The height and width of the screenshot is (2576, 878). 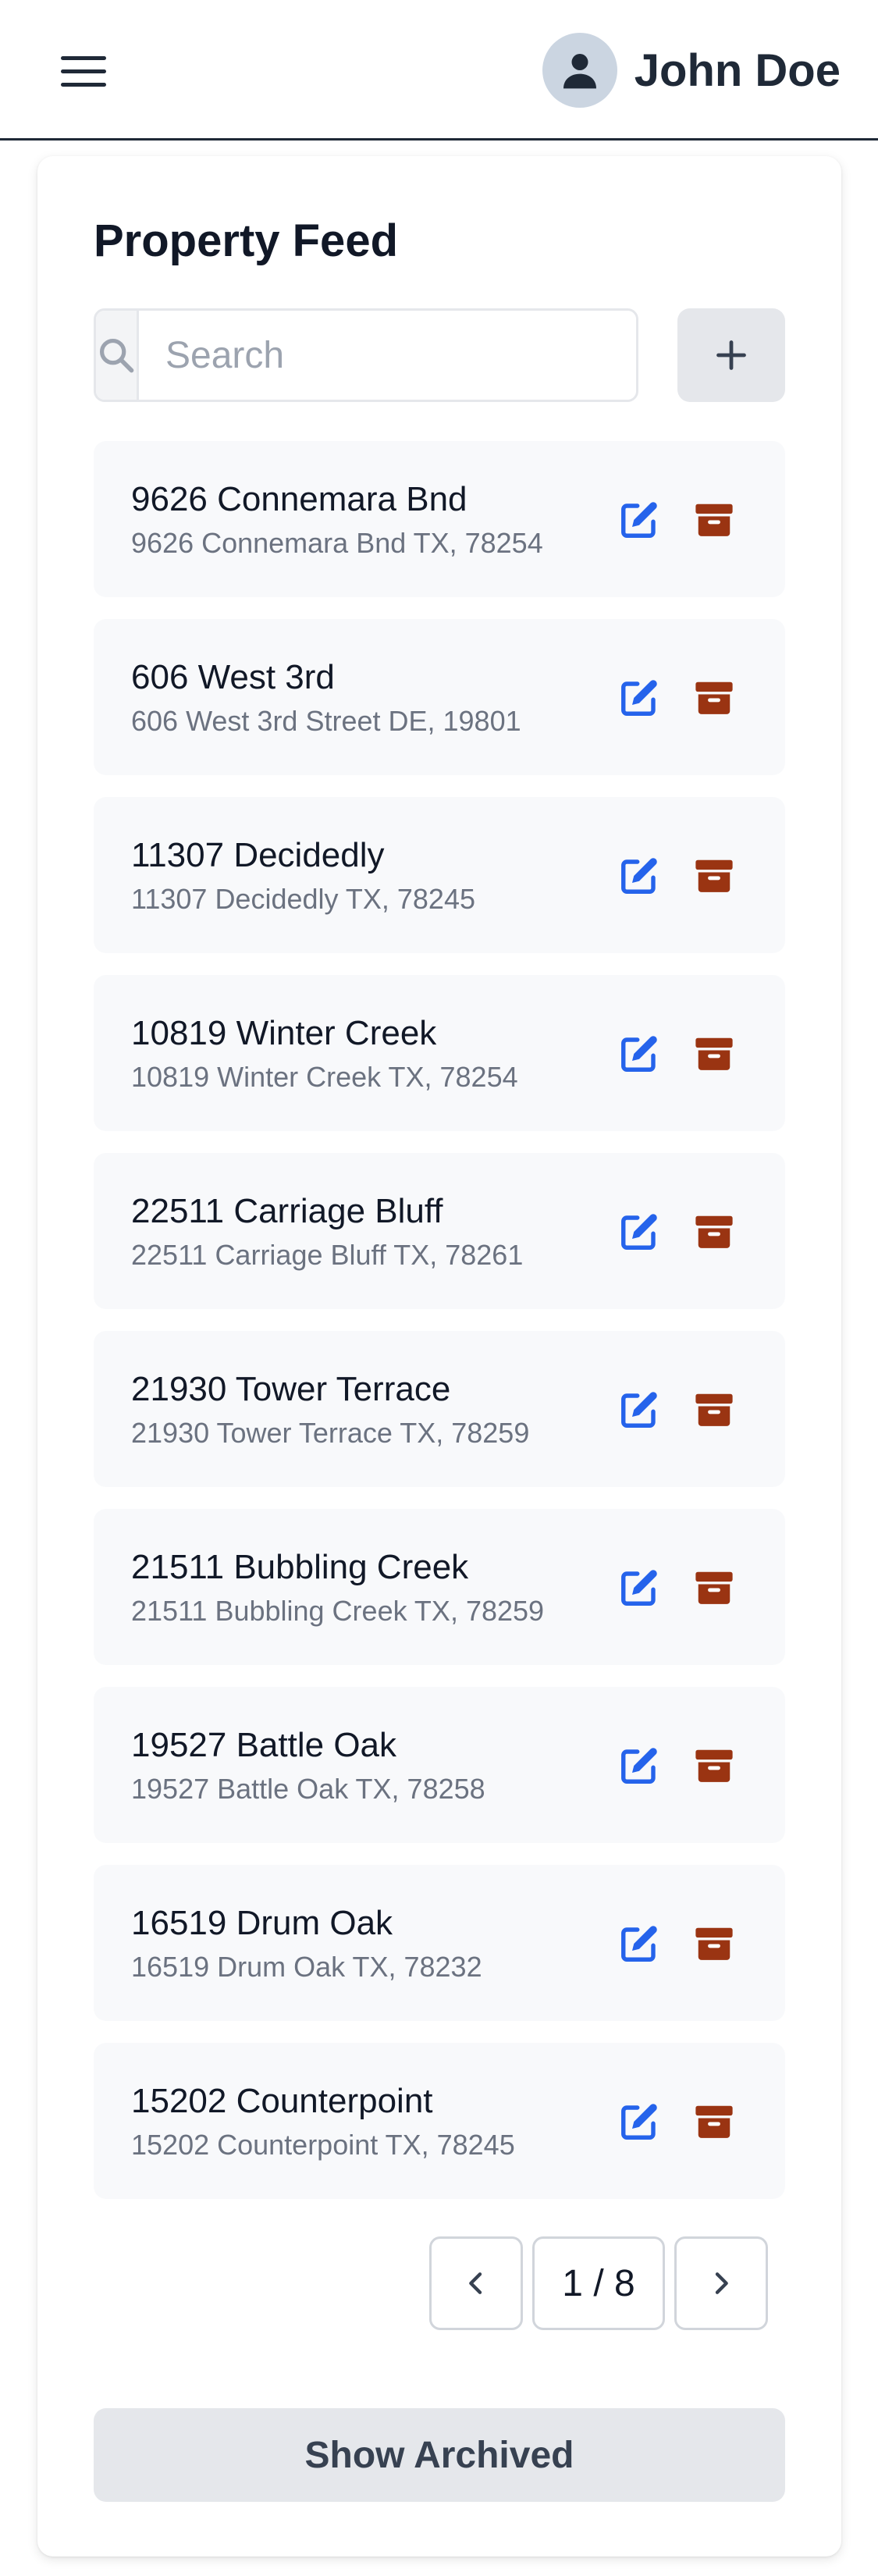 I want to click on page-status: 1 / 8, so click(x=599, y=2283).